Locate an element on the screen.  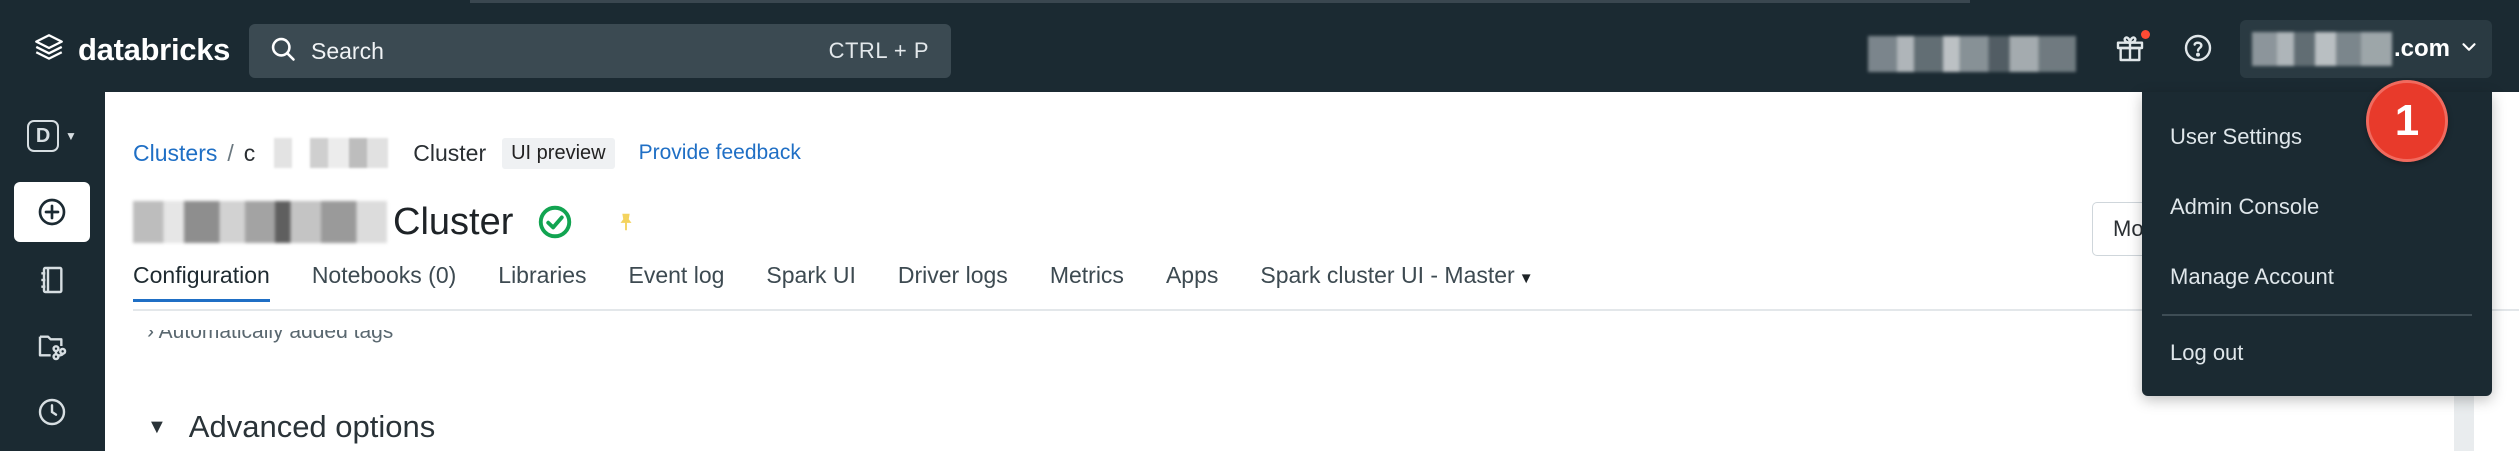
logo-text: databricks is located at coordinates (154, 49).